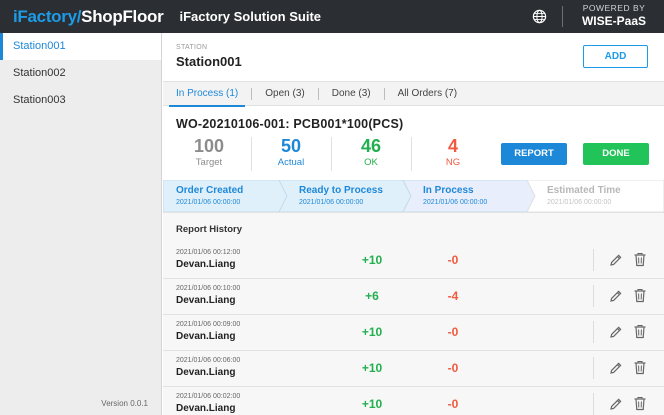  I want to click on step-ready-to-process: Ready to Process 2021/01/06 00:00:00, so click(359, 196).